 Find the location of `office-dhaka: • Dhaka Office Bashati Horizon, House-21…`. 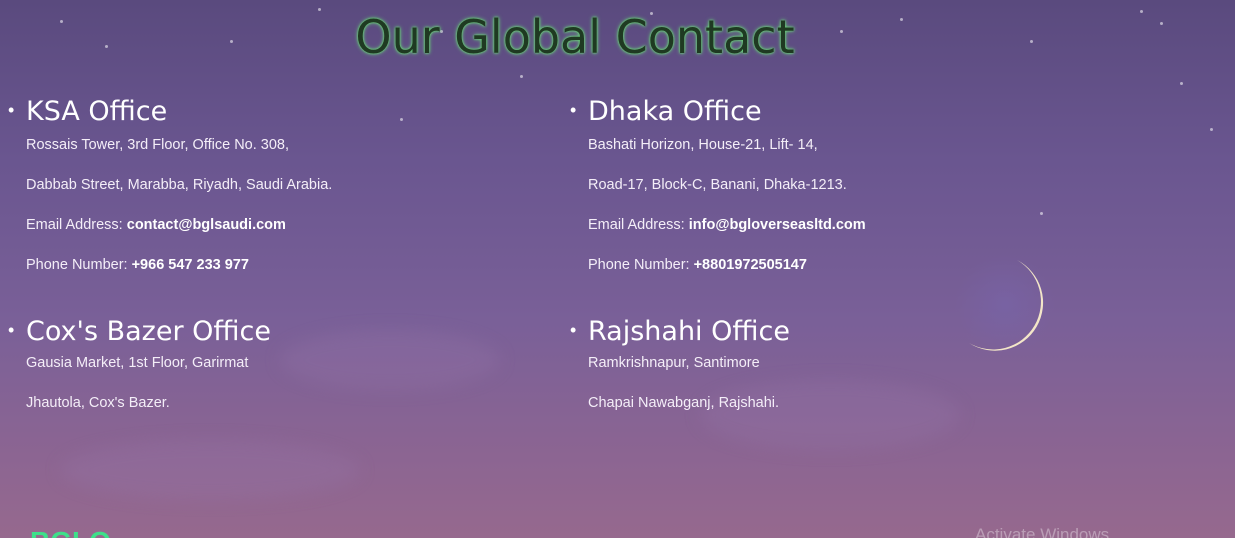

office-dhaka: • Dhaka Office Bashati Horizon, House-21… is located at coordinates (819, 188).